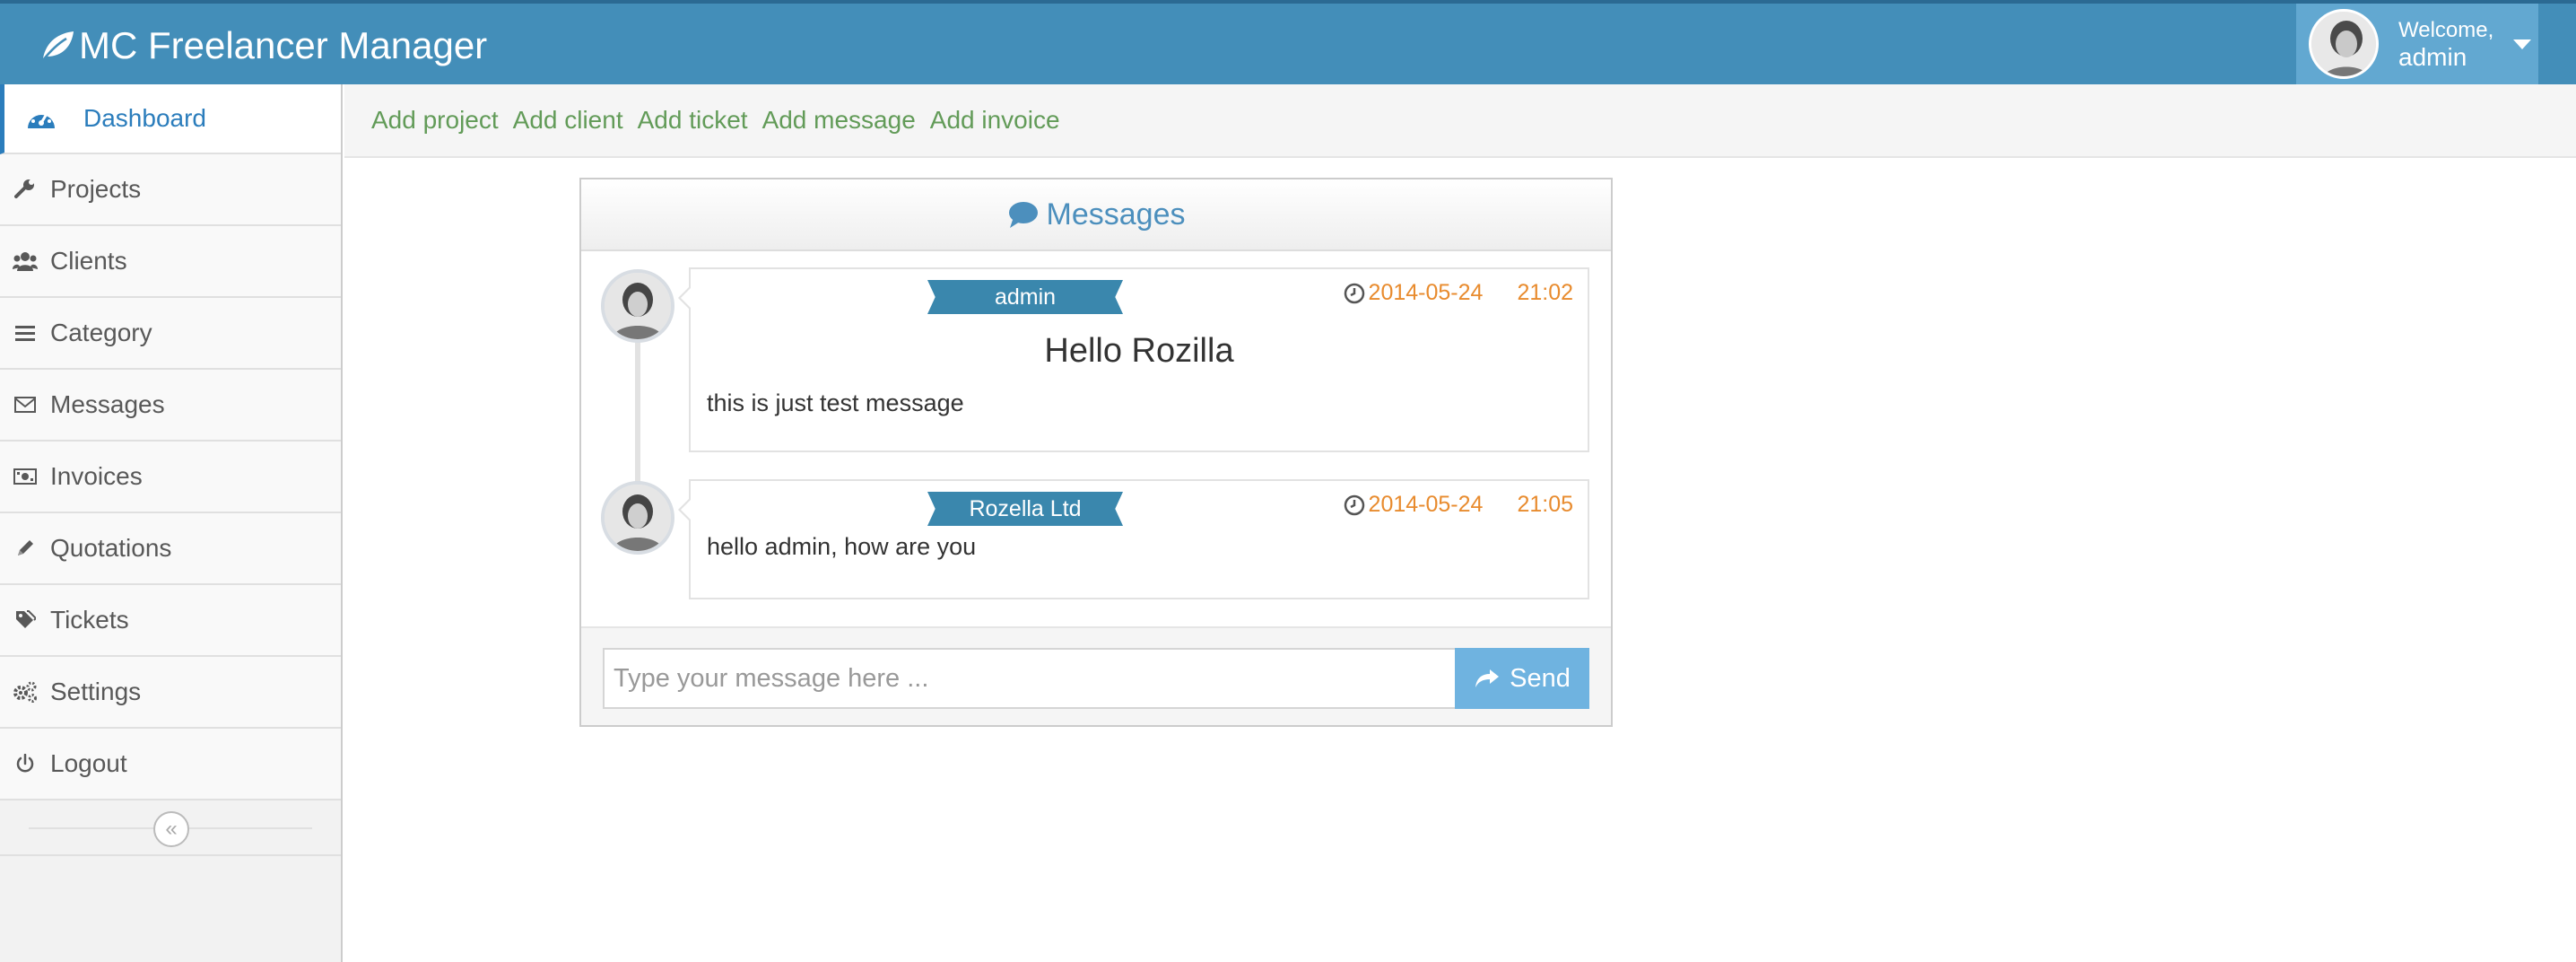  Describe the element at coordinates (842, 546) in the screenshot. I see `message-body: hello admin, how are you` at that location.